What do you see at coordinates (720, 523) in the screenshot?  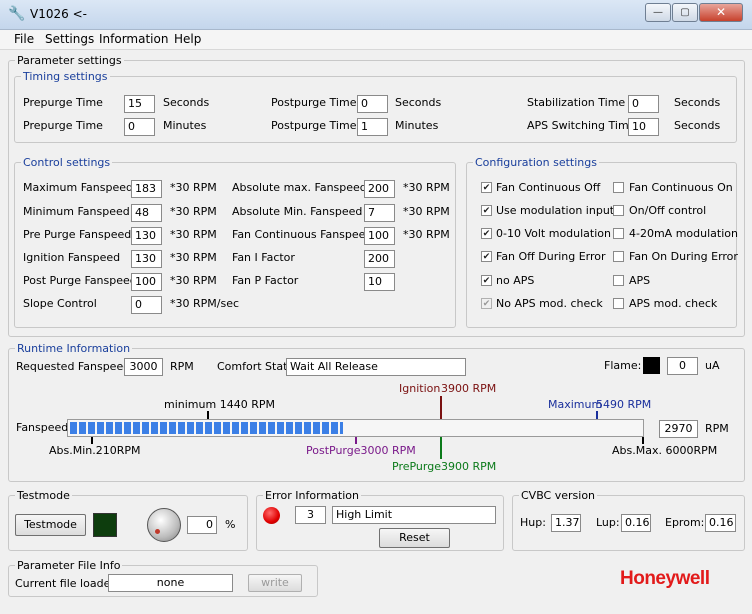 I see `eprom-value: 0.16` at bounding box center [720, 523].